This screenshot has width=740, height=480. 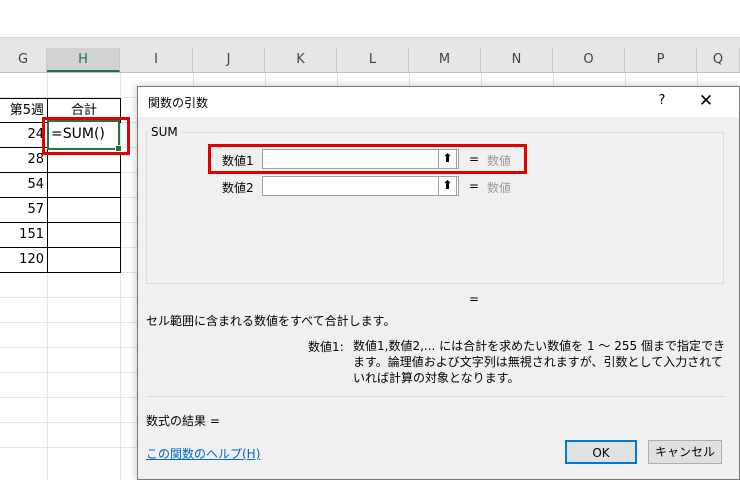 I want to click on arg2-value: 数値, so click(x=499, y=188).